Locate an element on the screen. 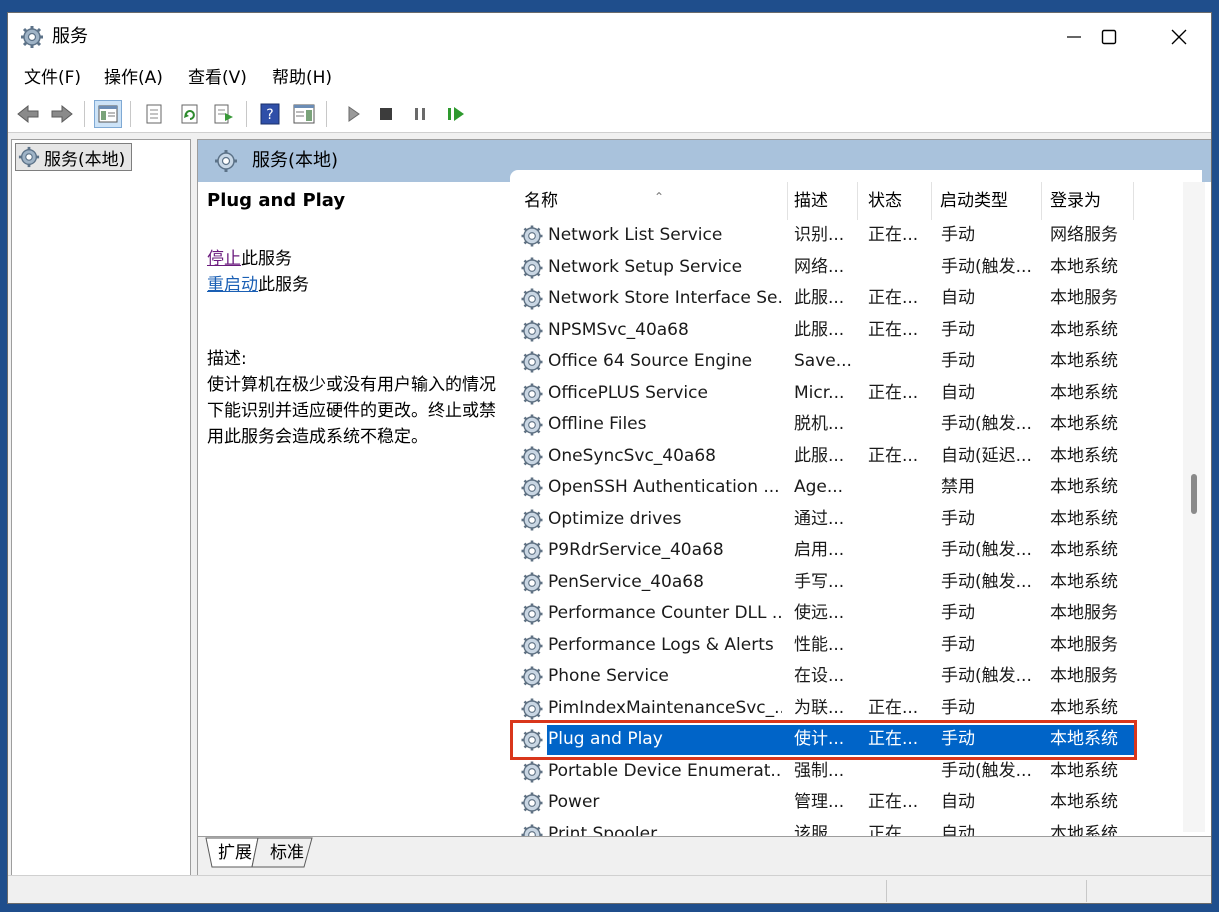  status-bar is located at coordinates (609, 889).